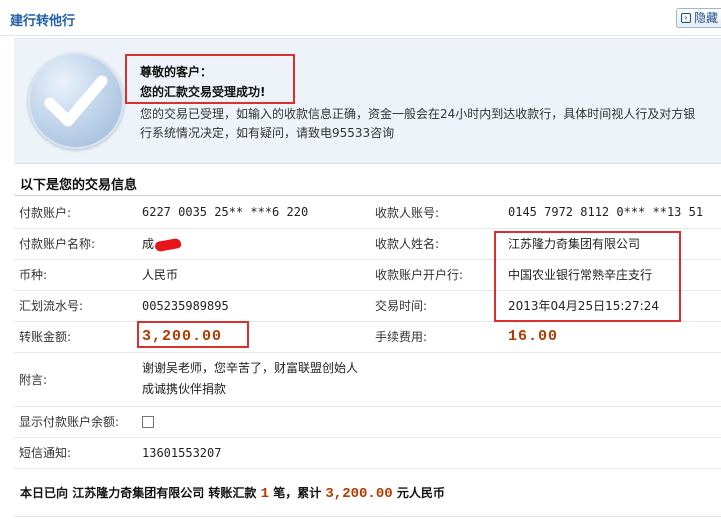  What do you see at coordinates (256, 213) in the screenshot?
I see `payer-account-value: 6227 0035 25** ***6 220` at bounding box center [256, 213].